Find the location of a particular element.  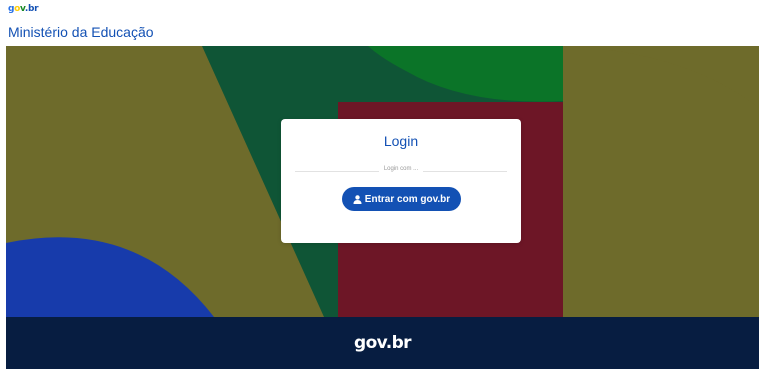

govbr-logo: gov.br is located at coordinates (23, 9).